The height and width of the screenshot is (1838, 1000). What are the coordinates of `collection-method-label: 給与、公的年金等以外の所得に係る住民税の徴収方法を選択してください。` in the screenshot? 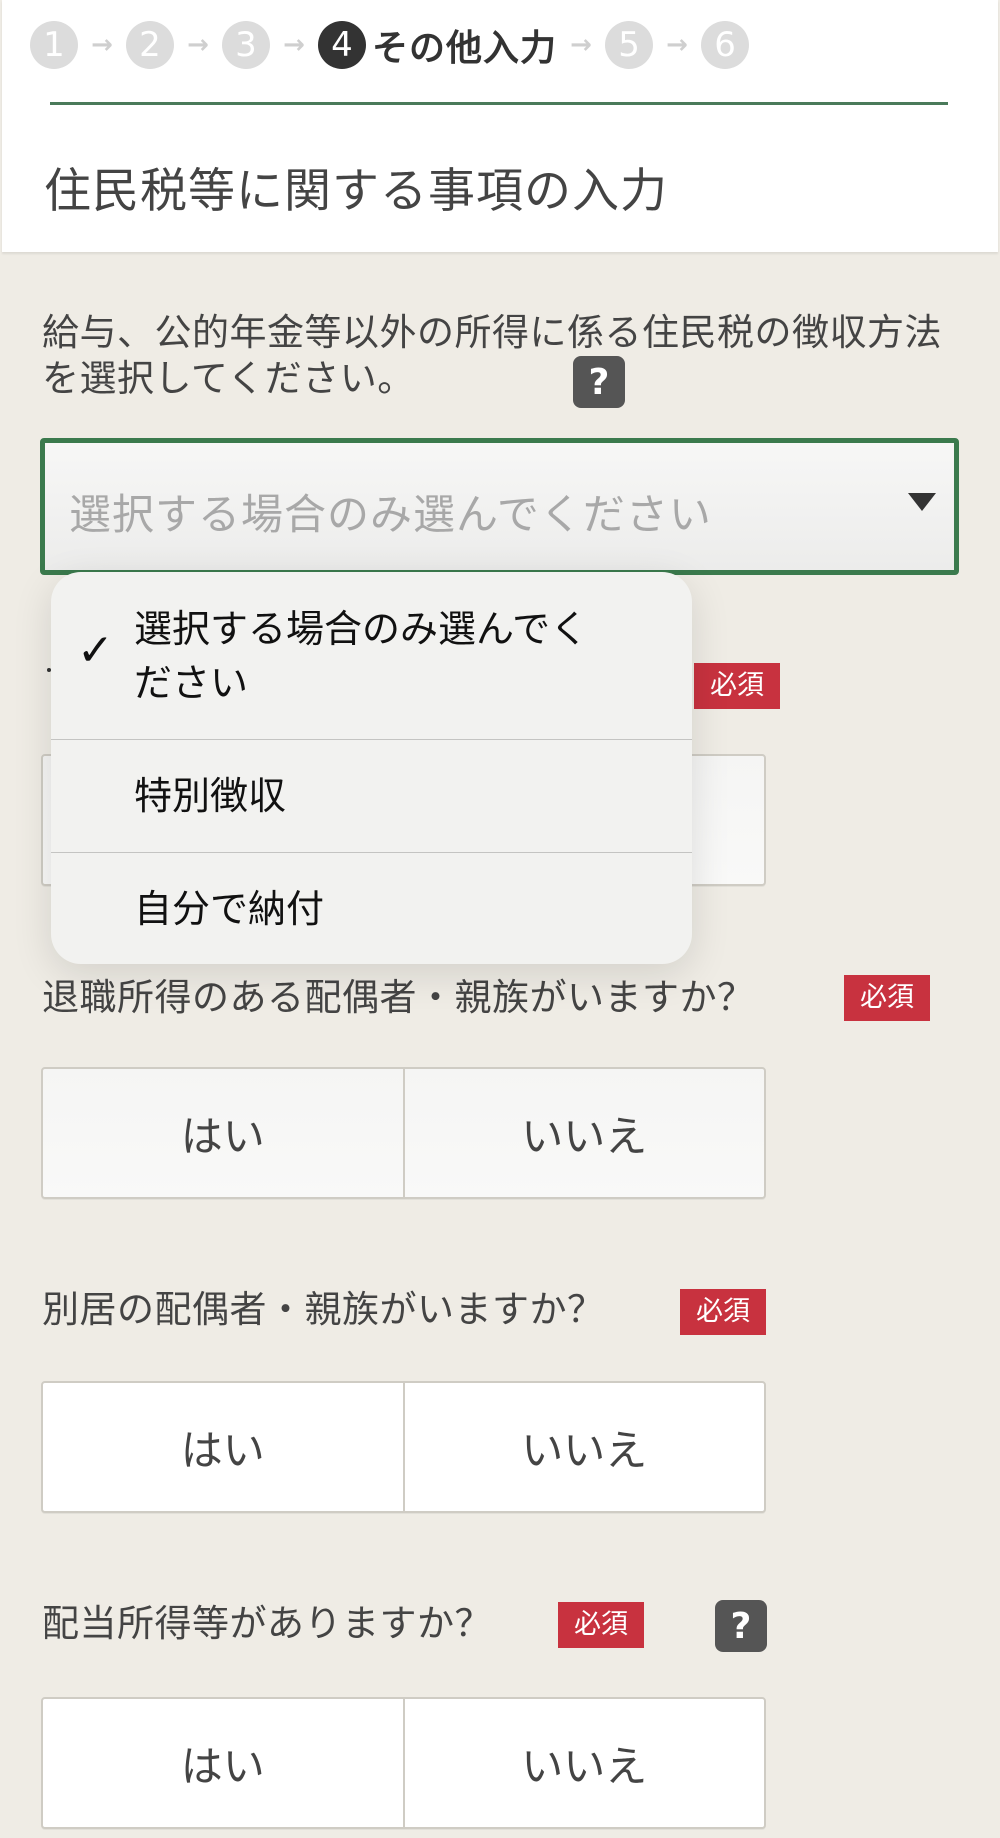 It's located at (492, 355).